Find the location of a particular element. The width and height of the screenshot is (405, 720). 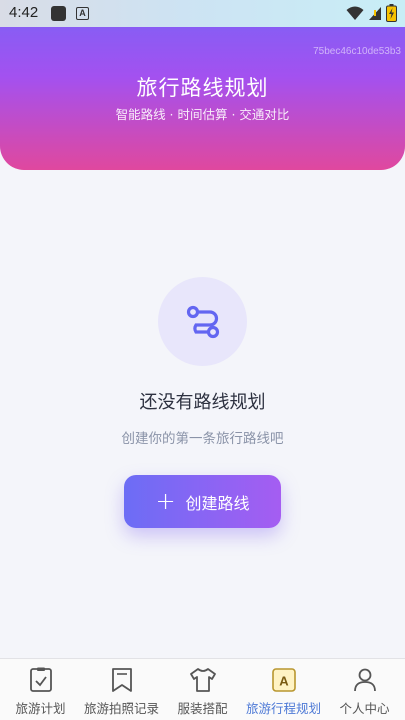

tab-label: 个人中心 is located at coordinates (364, 708).